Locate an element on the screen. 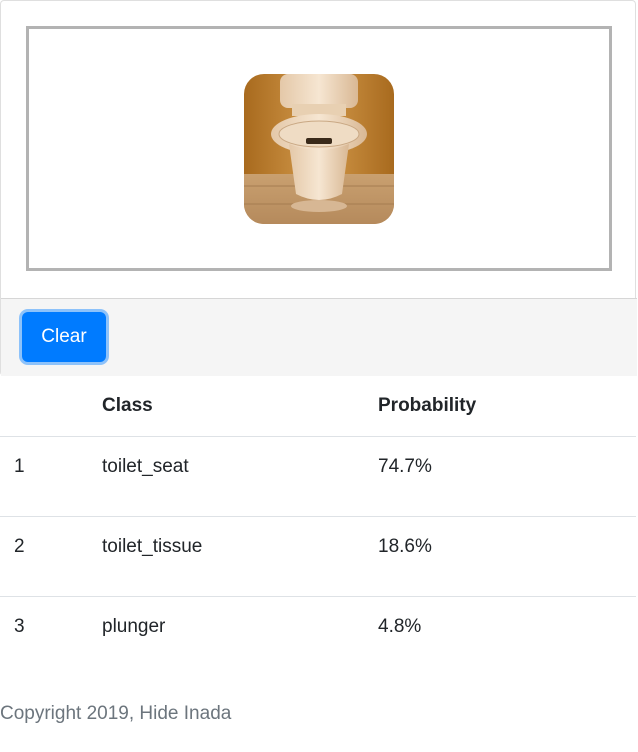 The height and width of the screenshot is (752, 638). rank-cell: 2 is located at coordinates (51, 556).